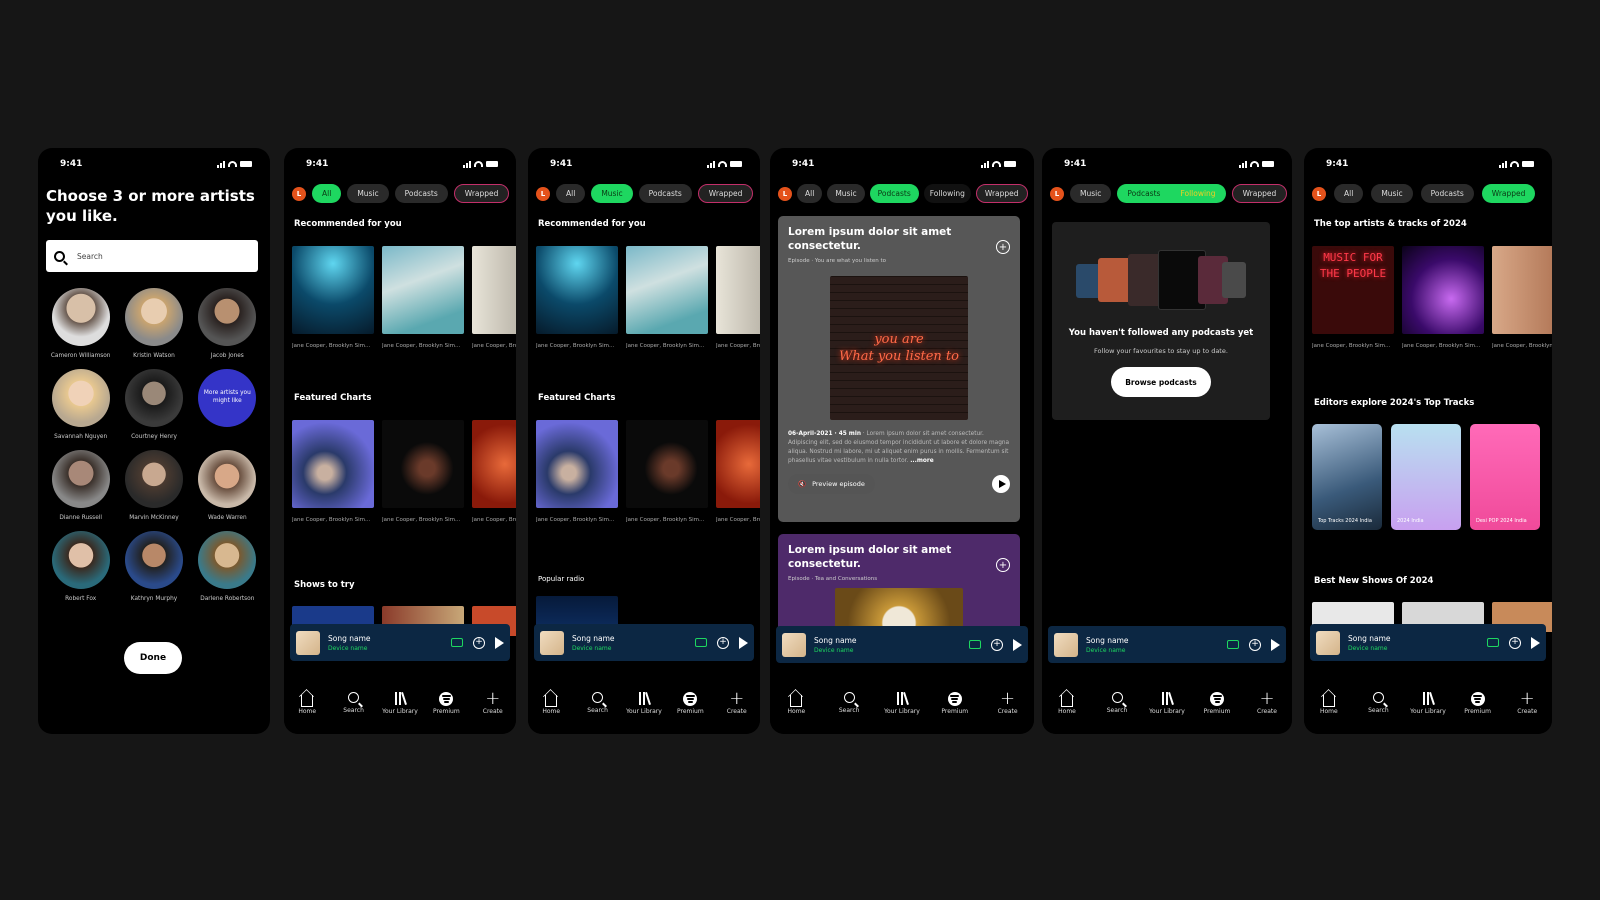 This screenshot has width=1600, height=900. What do you see at coordinates (153, 323) in the screenshot?
I see `artist-item: Kristin Watson` at bounding box center [153, 323].